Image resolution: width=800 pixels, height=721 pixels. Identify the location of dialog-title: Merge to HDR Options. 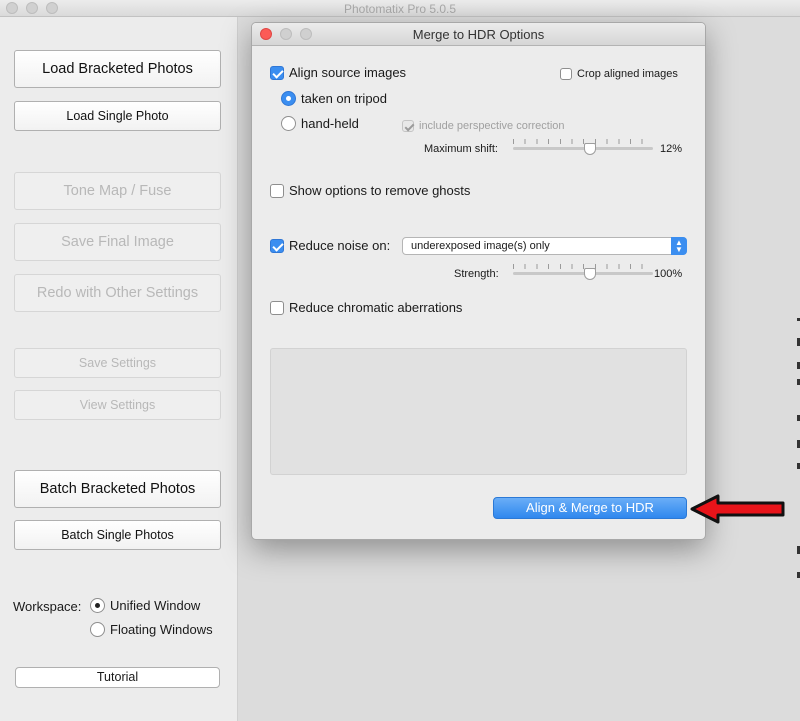
(478, 34).